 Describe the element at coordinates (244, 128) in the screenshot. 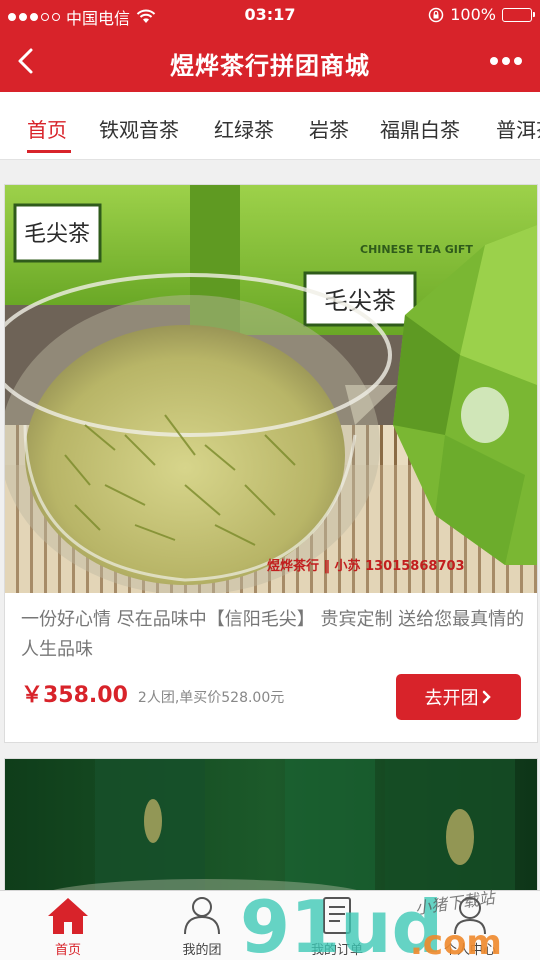

I see `tab-red-green-tea: 红绿茶` at that location.